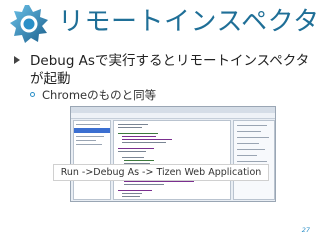 The height and width of the screenshot is (240, 320). I want to click on ide-selected-row, so click(92, 130).